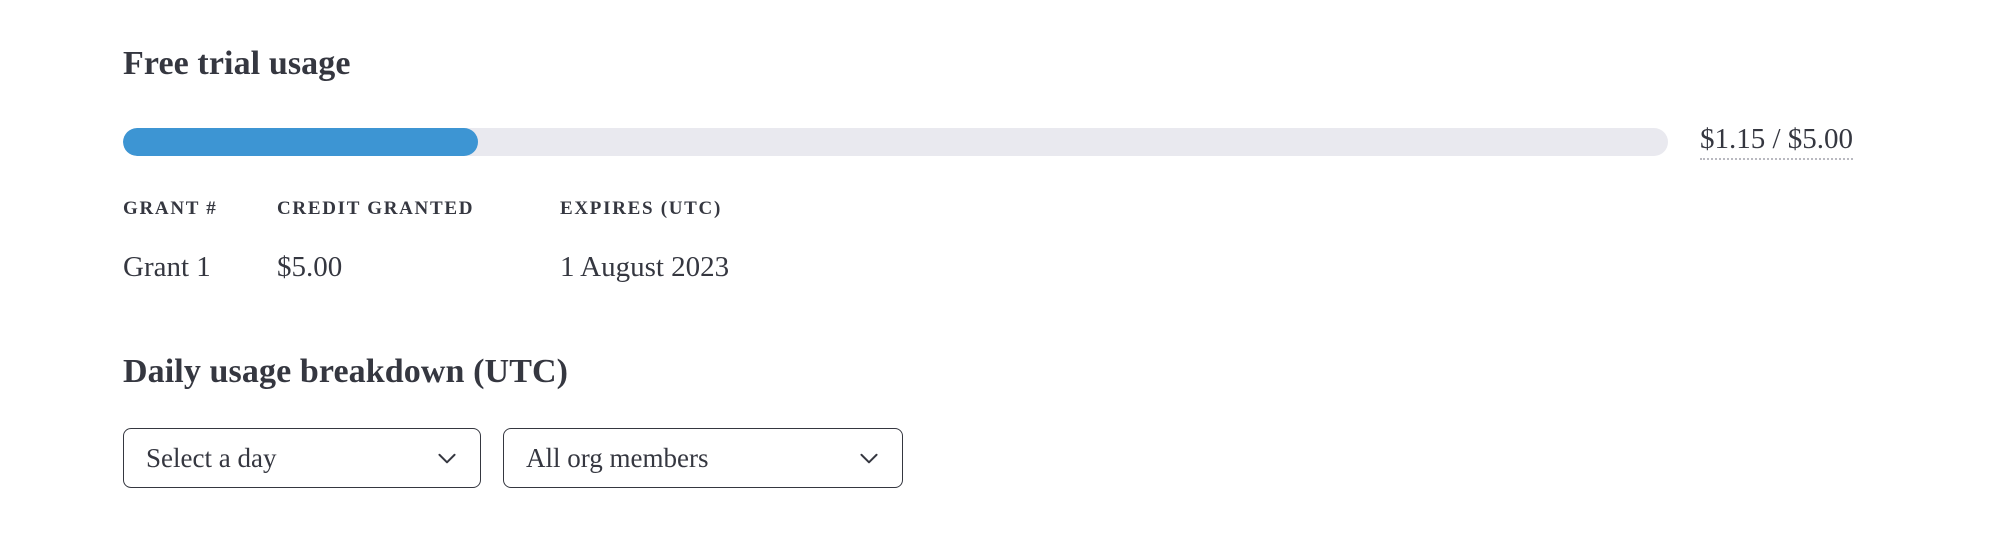  I want to click on grants-table-head: GRANT # CREDIT GRANTED EXPIRES (UTC), so click(521, 225).